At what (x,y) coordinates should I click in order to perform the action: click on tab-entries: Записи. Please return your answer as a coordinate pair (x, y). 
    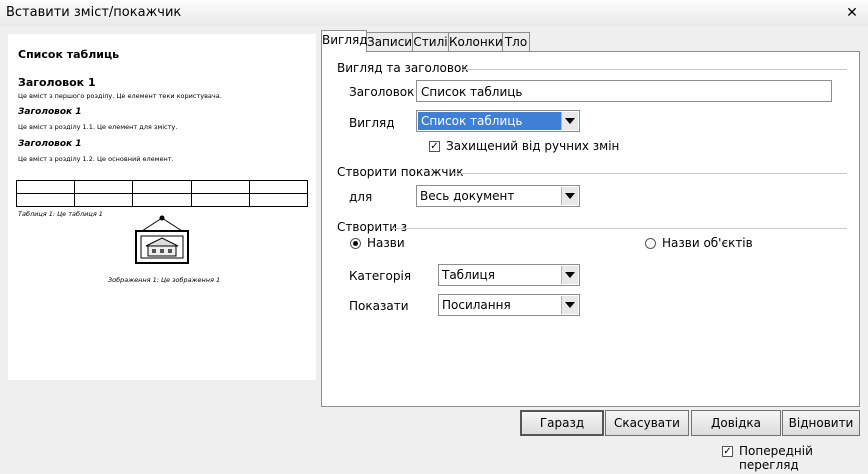
    Looking at the image, I should click on (389, 42).